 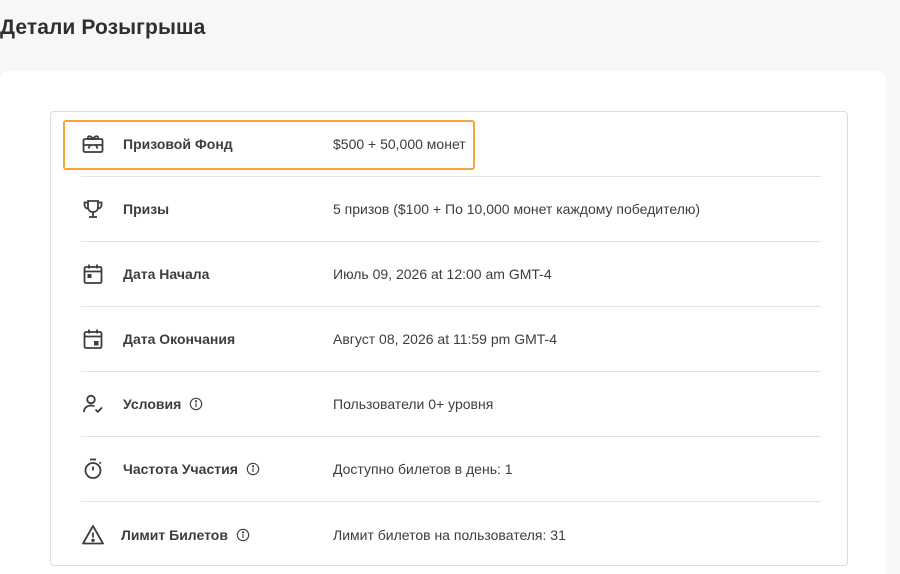 What do you see at coordinates (180, 469) in the screenshot?
I see `detail-label-text: Частота Участия` at bounding box center [180, 469].